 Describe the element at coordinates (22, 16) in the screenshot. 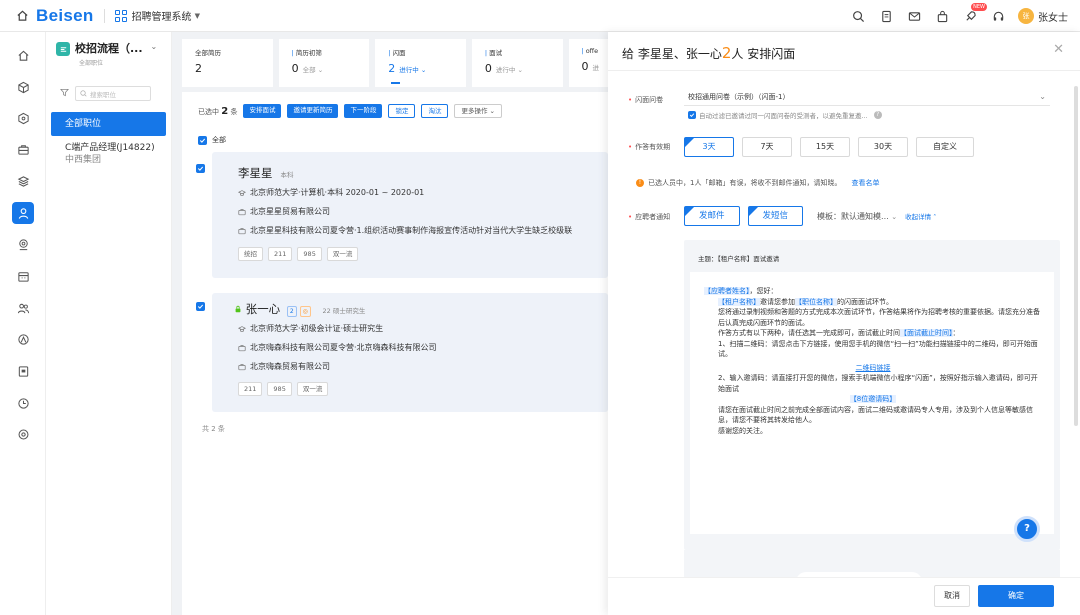

I see `home-icon` at that location.